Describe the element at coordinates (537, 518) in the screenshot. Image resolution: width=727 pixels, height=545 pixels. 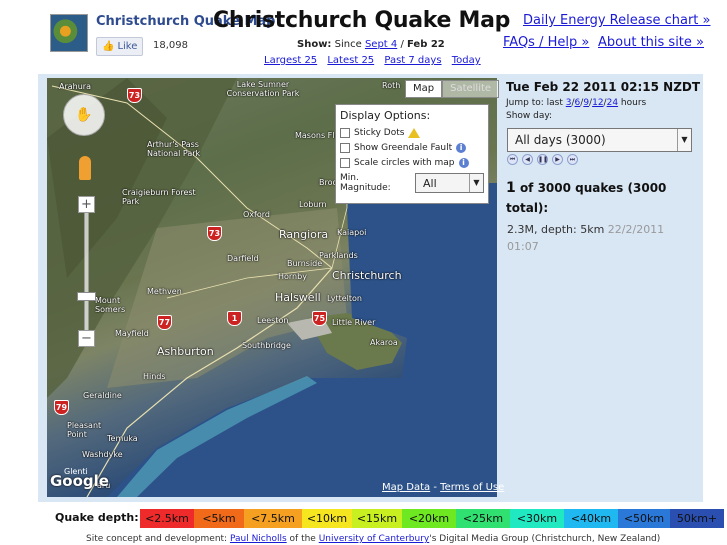
I see `depth-legend-cell: <30km` at that location.